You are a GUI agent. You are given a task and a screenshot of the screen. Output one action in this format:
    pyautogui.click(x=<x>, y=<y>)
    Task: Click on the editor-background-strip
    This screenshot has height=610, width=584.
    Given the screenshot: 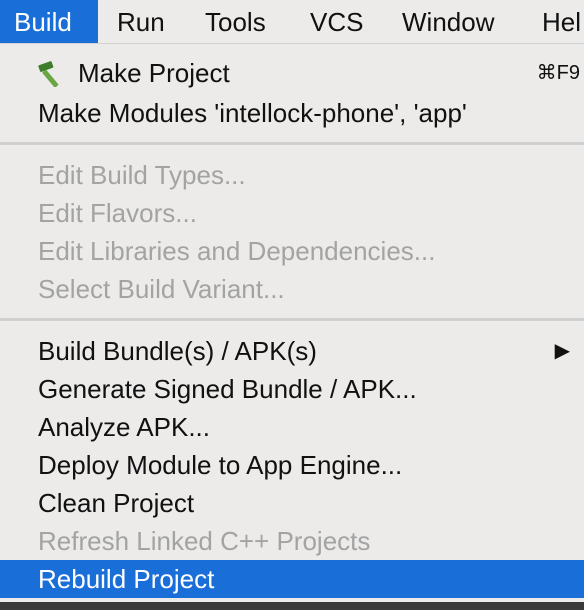 What is the action you would take?
    pyautogui.click(x=292, y=606)
    